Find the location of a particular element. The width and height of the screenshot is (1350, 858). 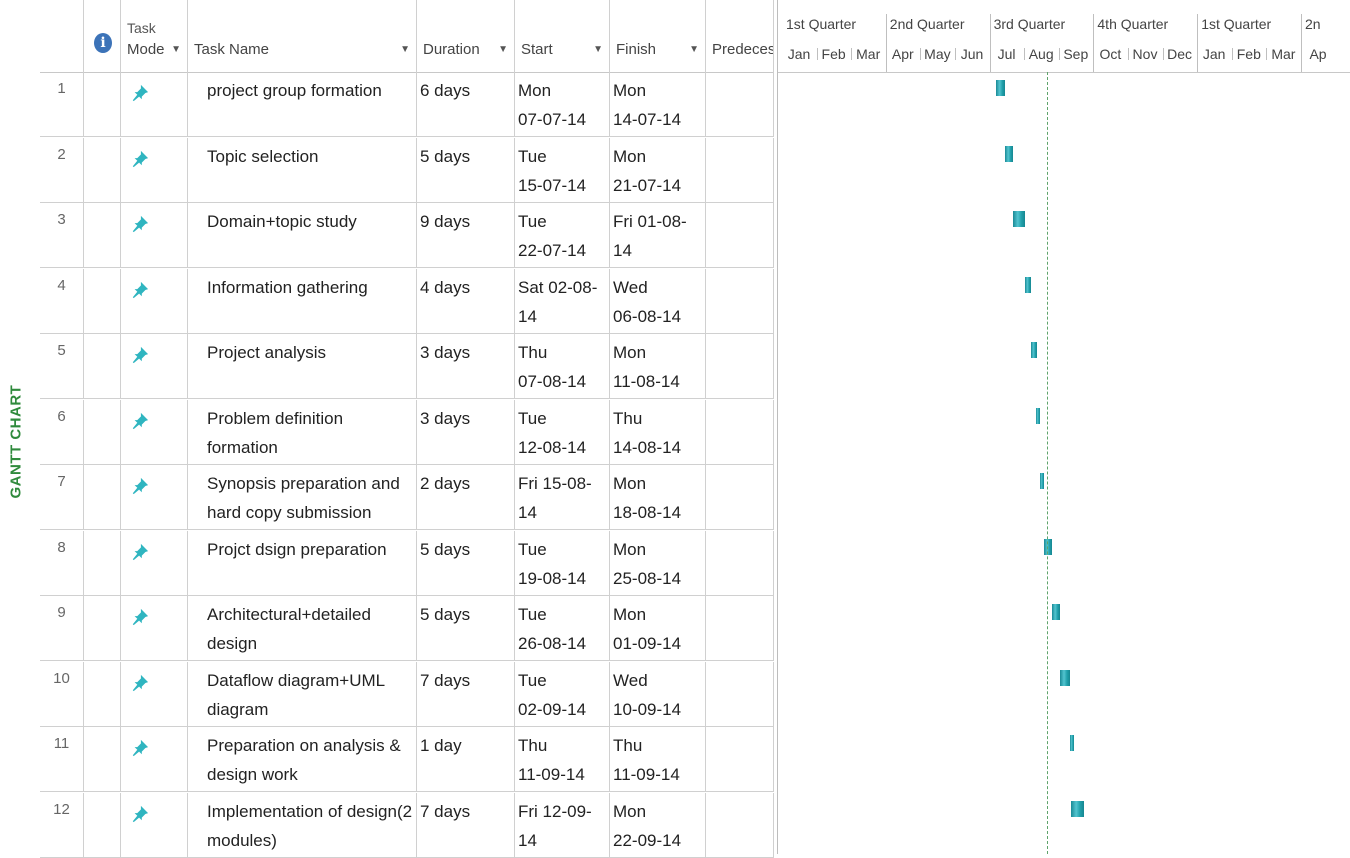

finish-cell: Mon 14-07-14 is located at coordinates (658, 104).